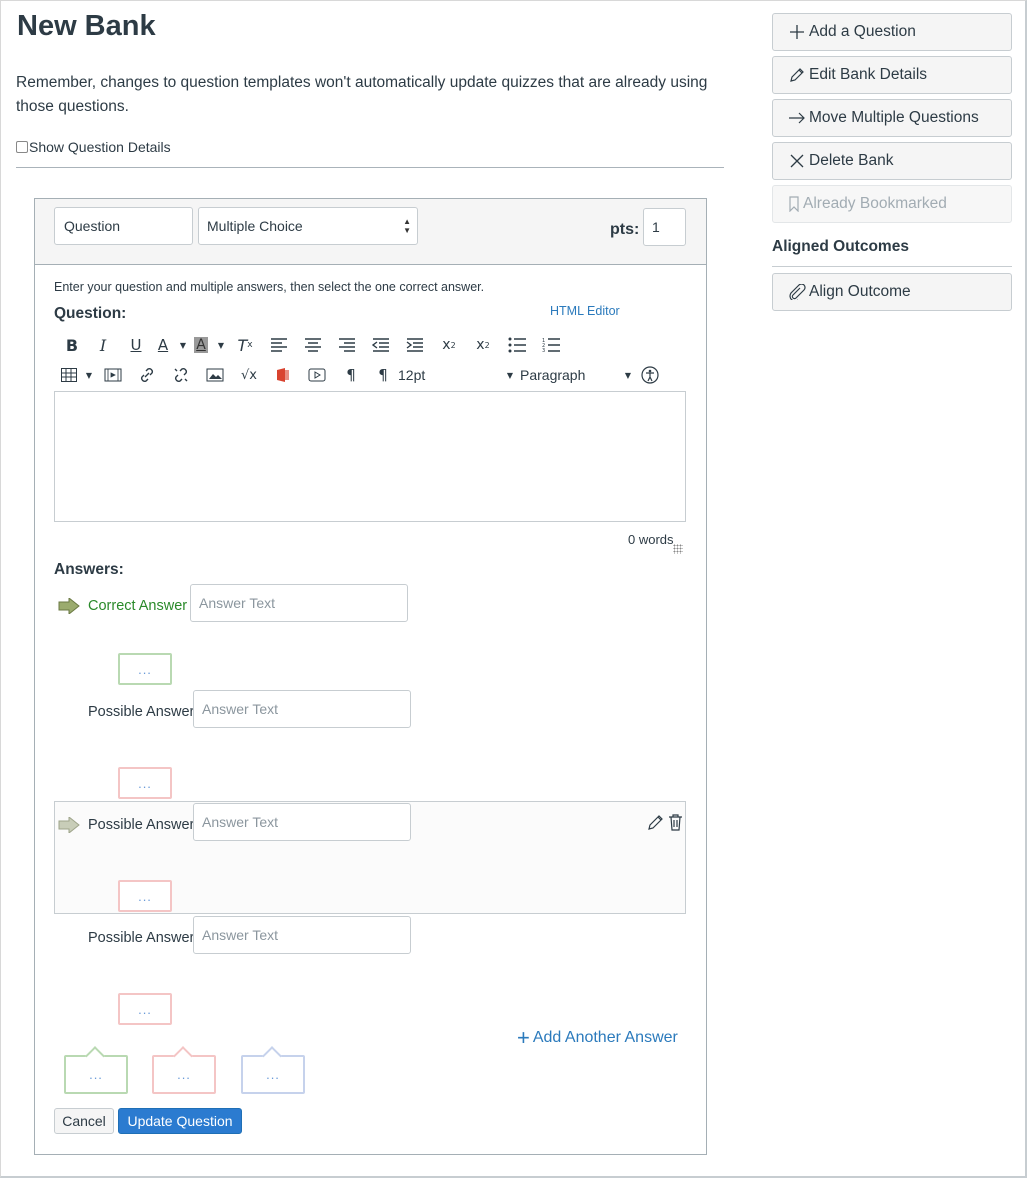  What do you see at coordinates (415, 345) in the screenshot?
I see `indent-icon` at bounding box center [415, 345].